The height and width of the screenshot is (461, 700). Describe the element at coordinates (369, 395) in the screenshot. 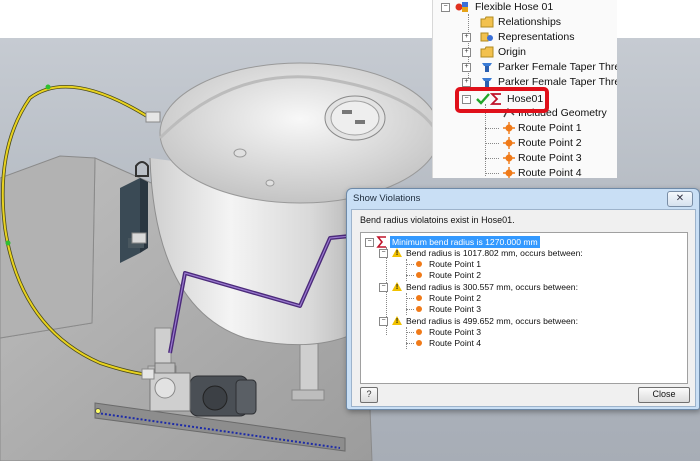

I see `help-button: ?` at that location.